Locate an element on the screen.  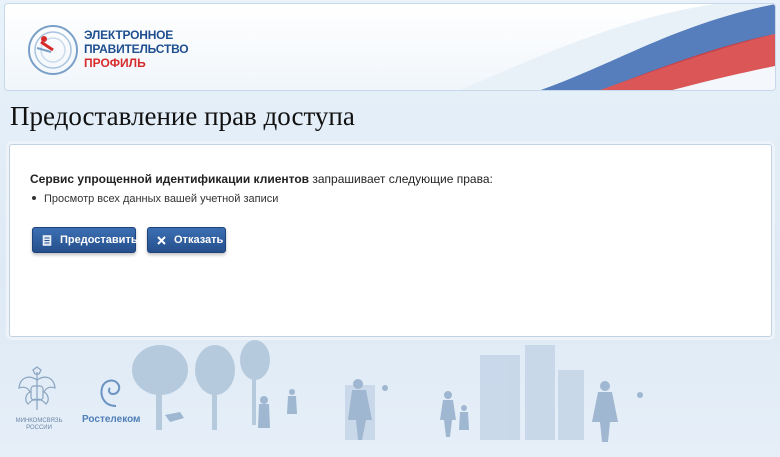
logo-line-1: ЭЛЕКТРОННОЕ is located at coordinates (129, 35).